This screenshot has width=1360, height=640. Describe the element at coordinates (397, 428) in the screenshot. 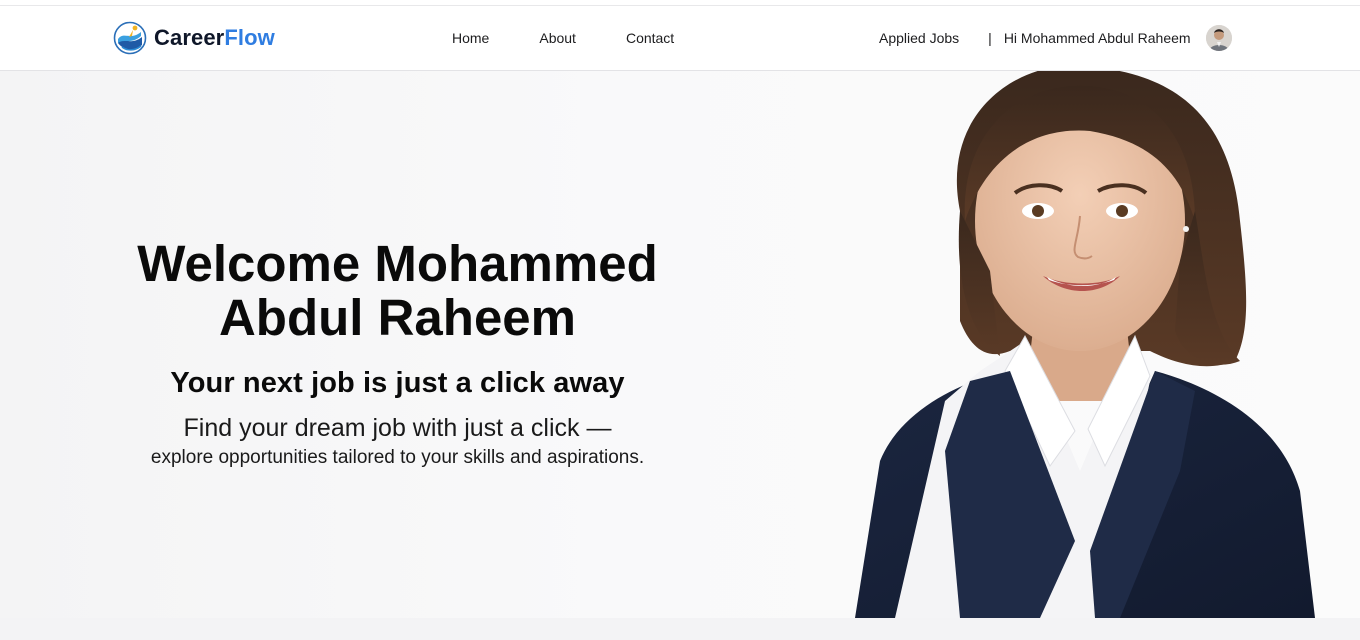

I see `hero-description-line1: Find your dream job with just a click —` at that location.